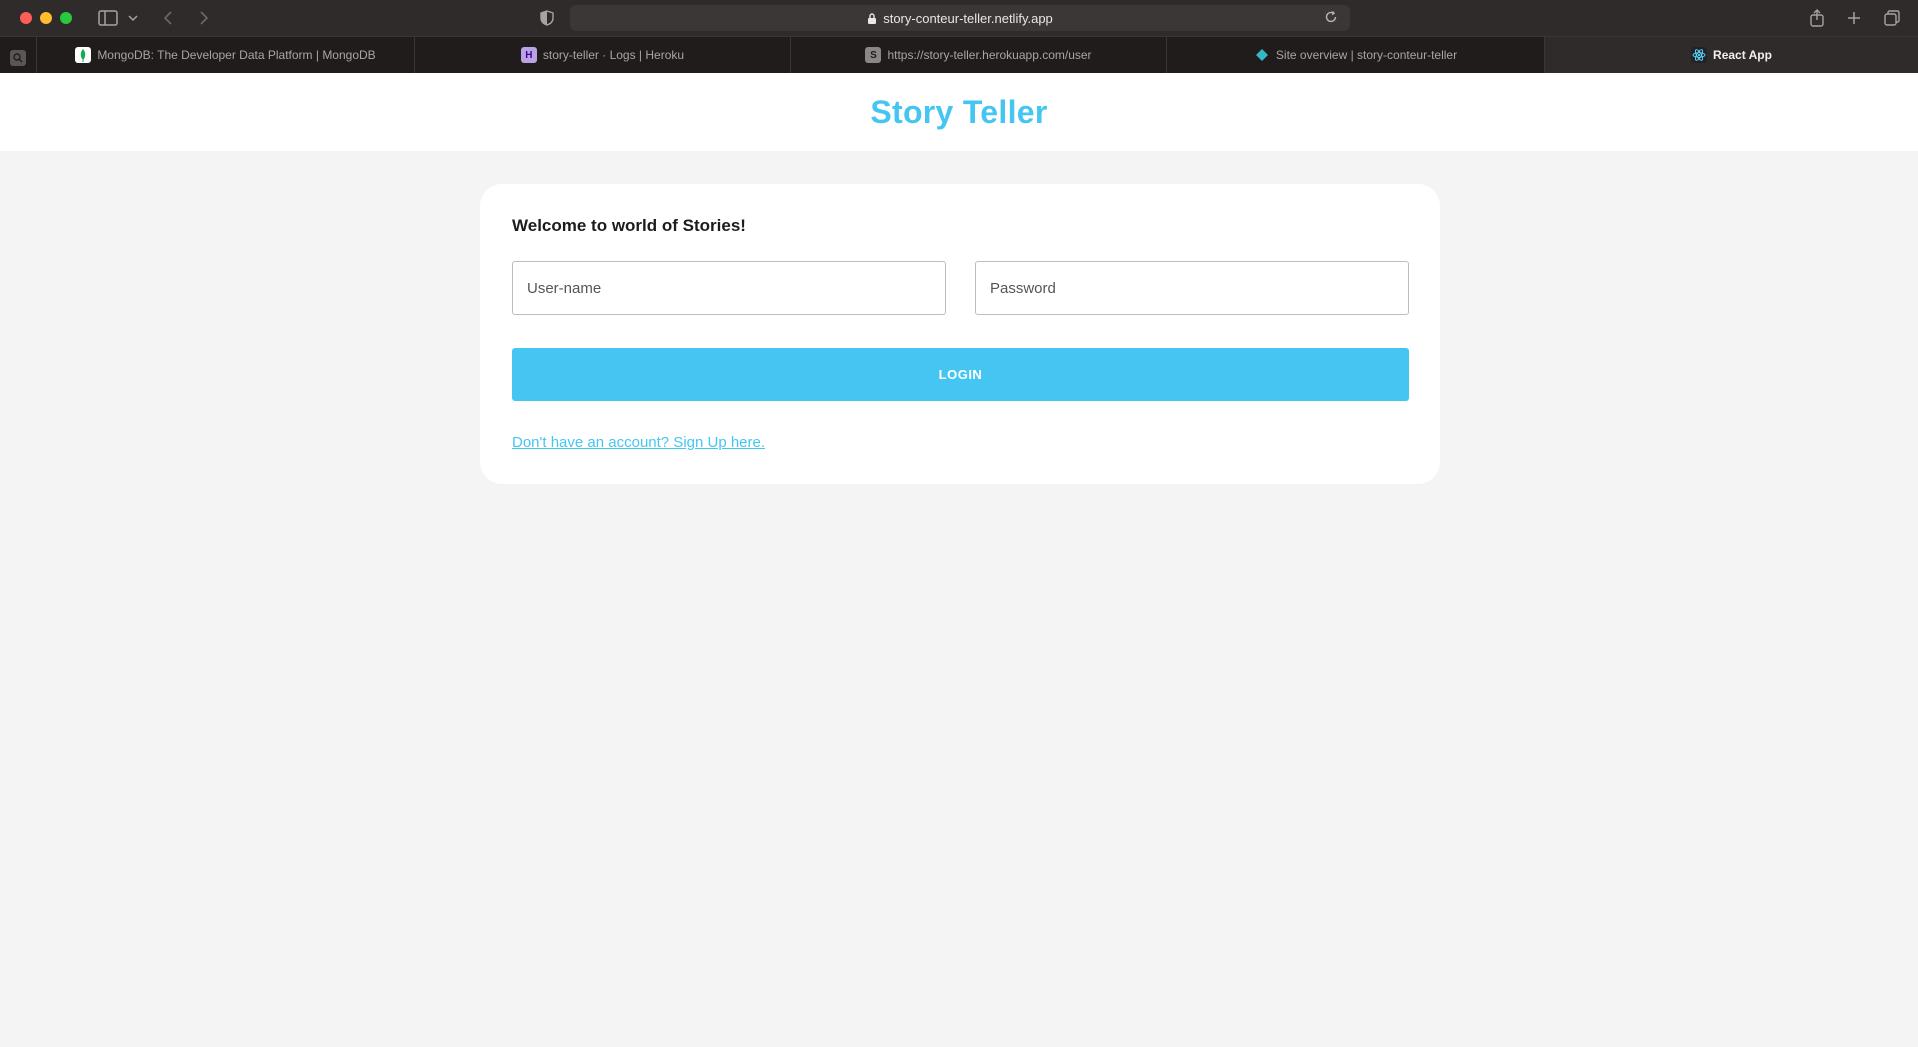  I want to click on signup-link: Don't have an account? Sign Up here., so click(638, 442).